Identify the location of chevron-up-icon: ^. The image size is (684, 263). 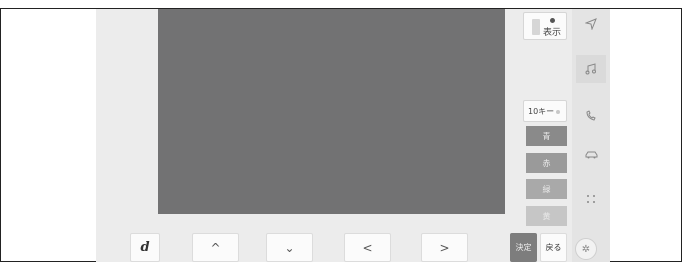
(215, 247).